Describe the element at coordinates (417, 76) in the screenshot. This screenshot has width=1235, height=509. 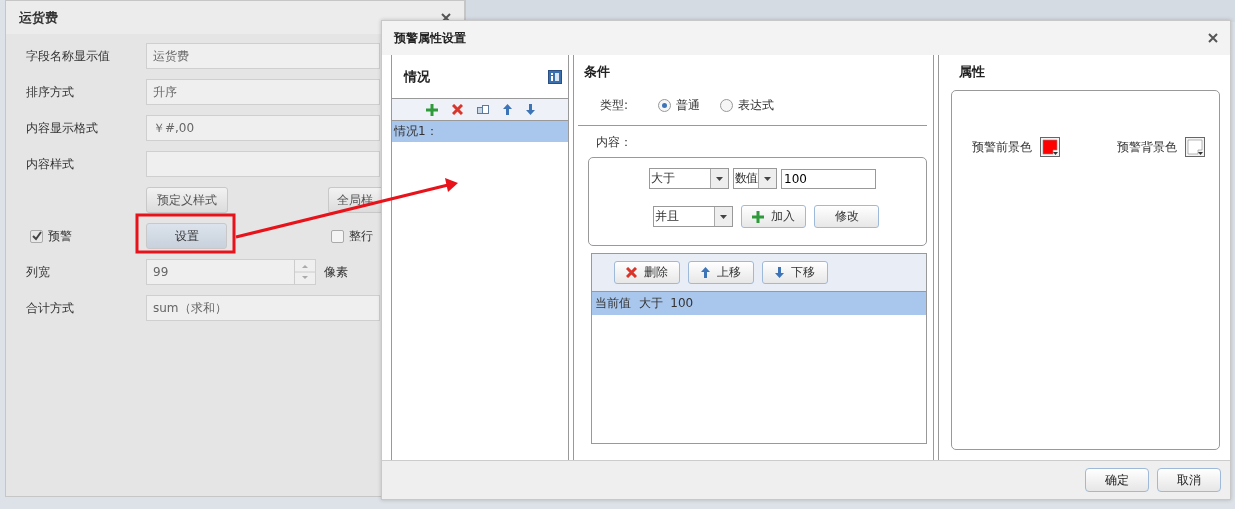
I see `panel-title: 情况` at that location.